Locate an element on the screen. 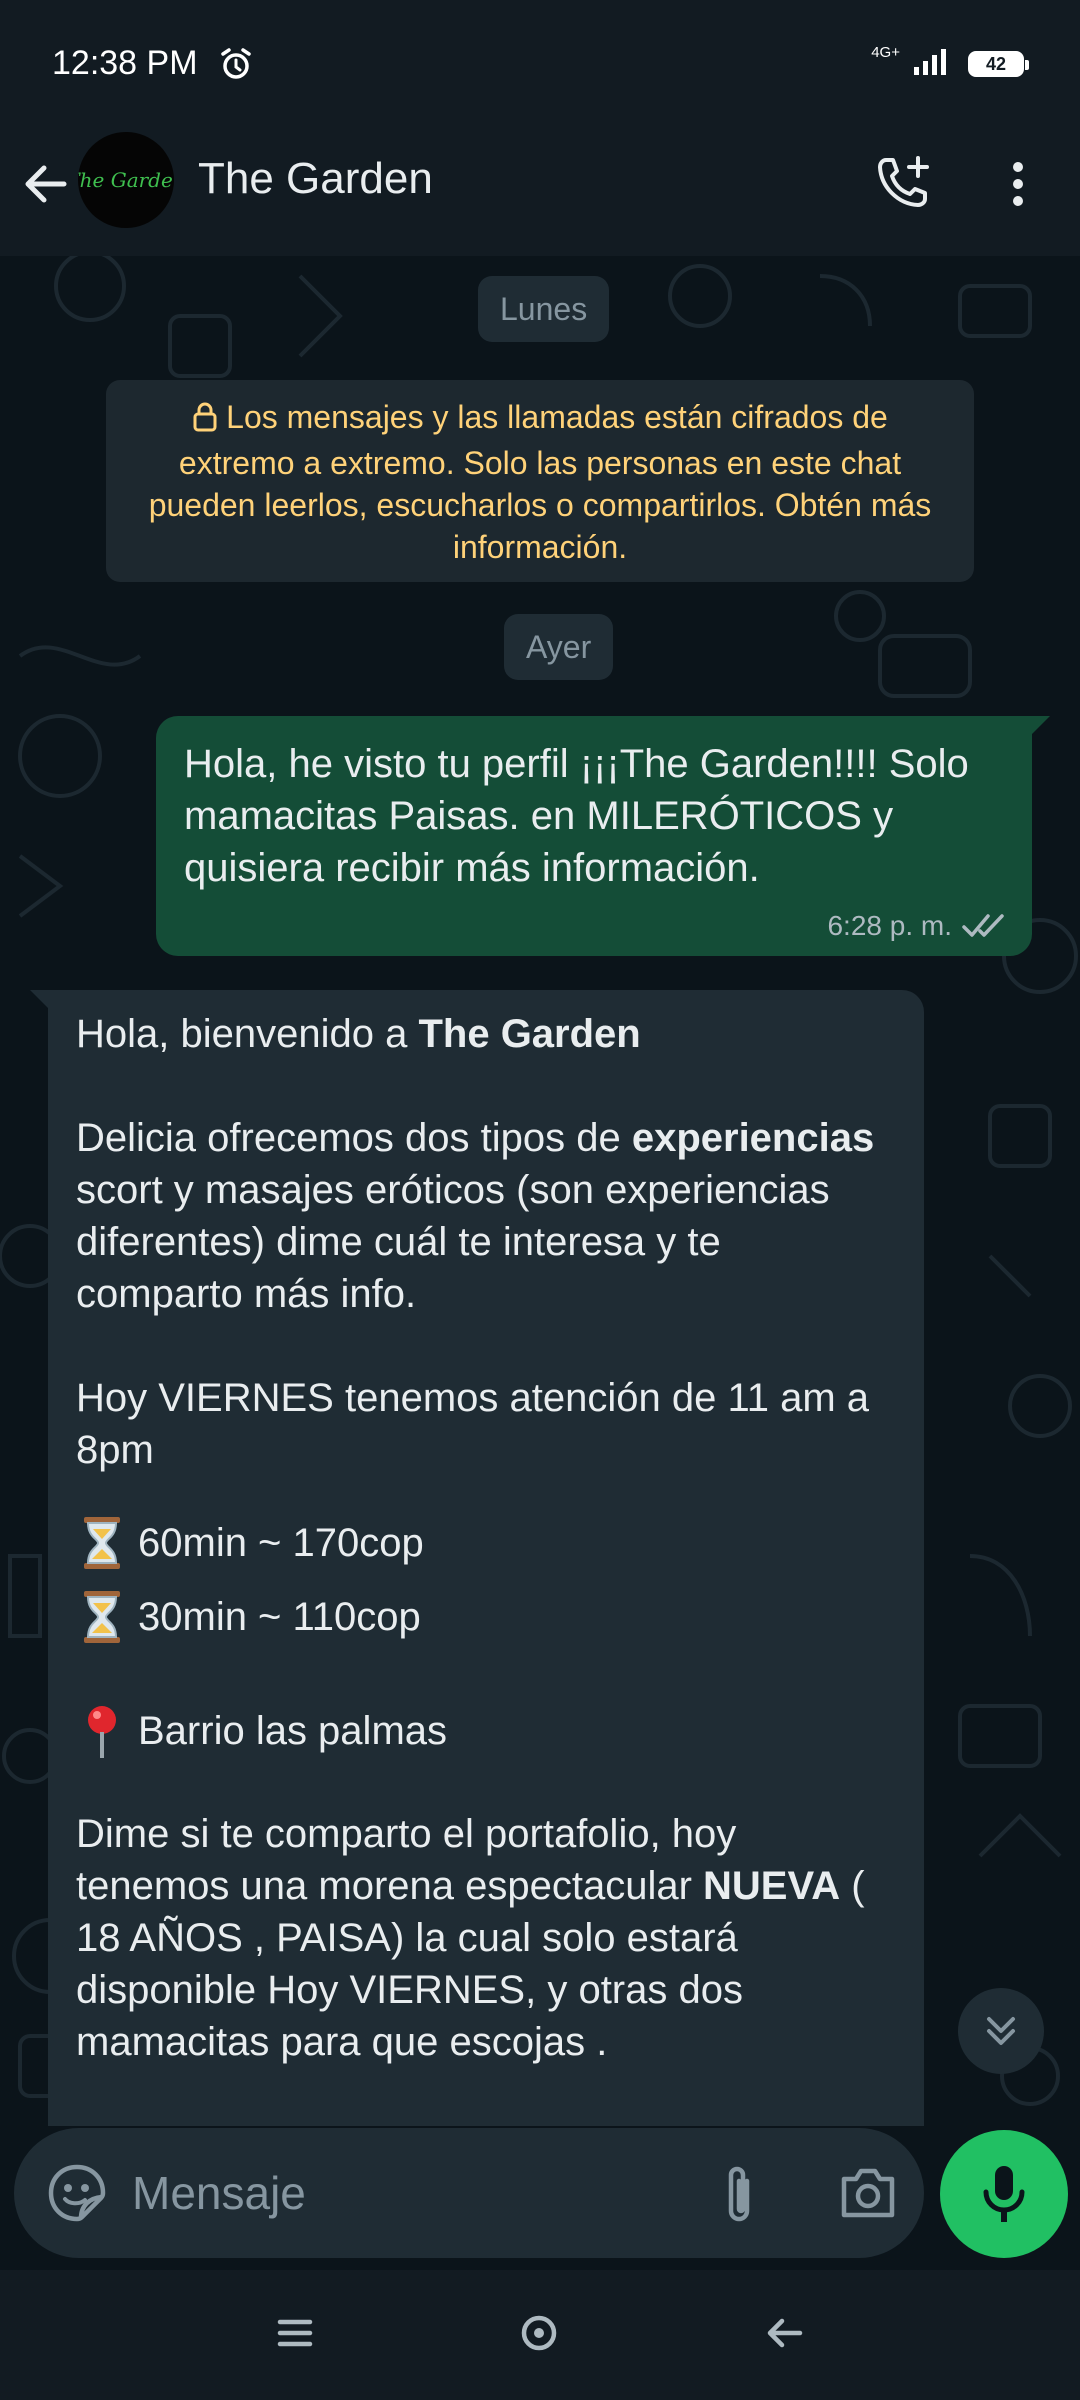  paperclip-icon is located at coordinates (739, 2194).